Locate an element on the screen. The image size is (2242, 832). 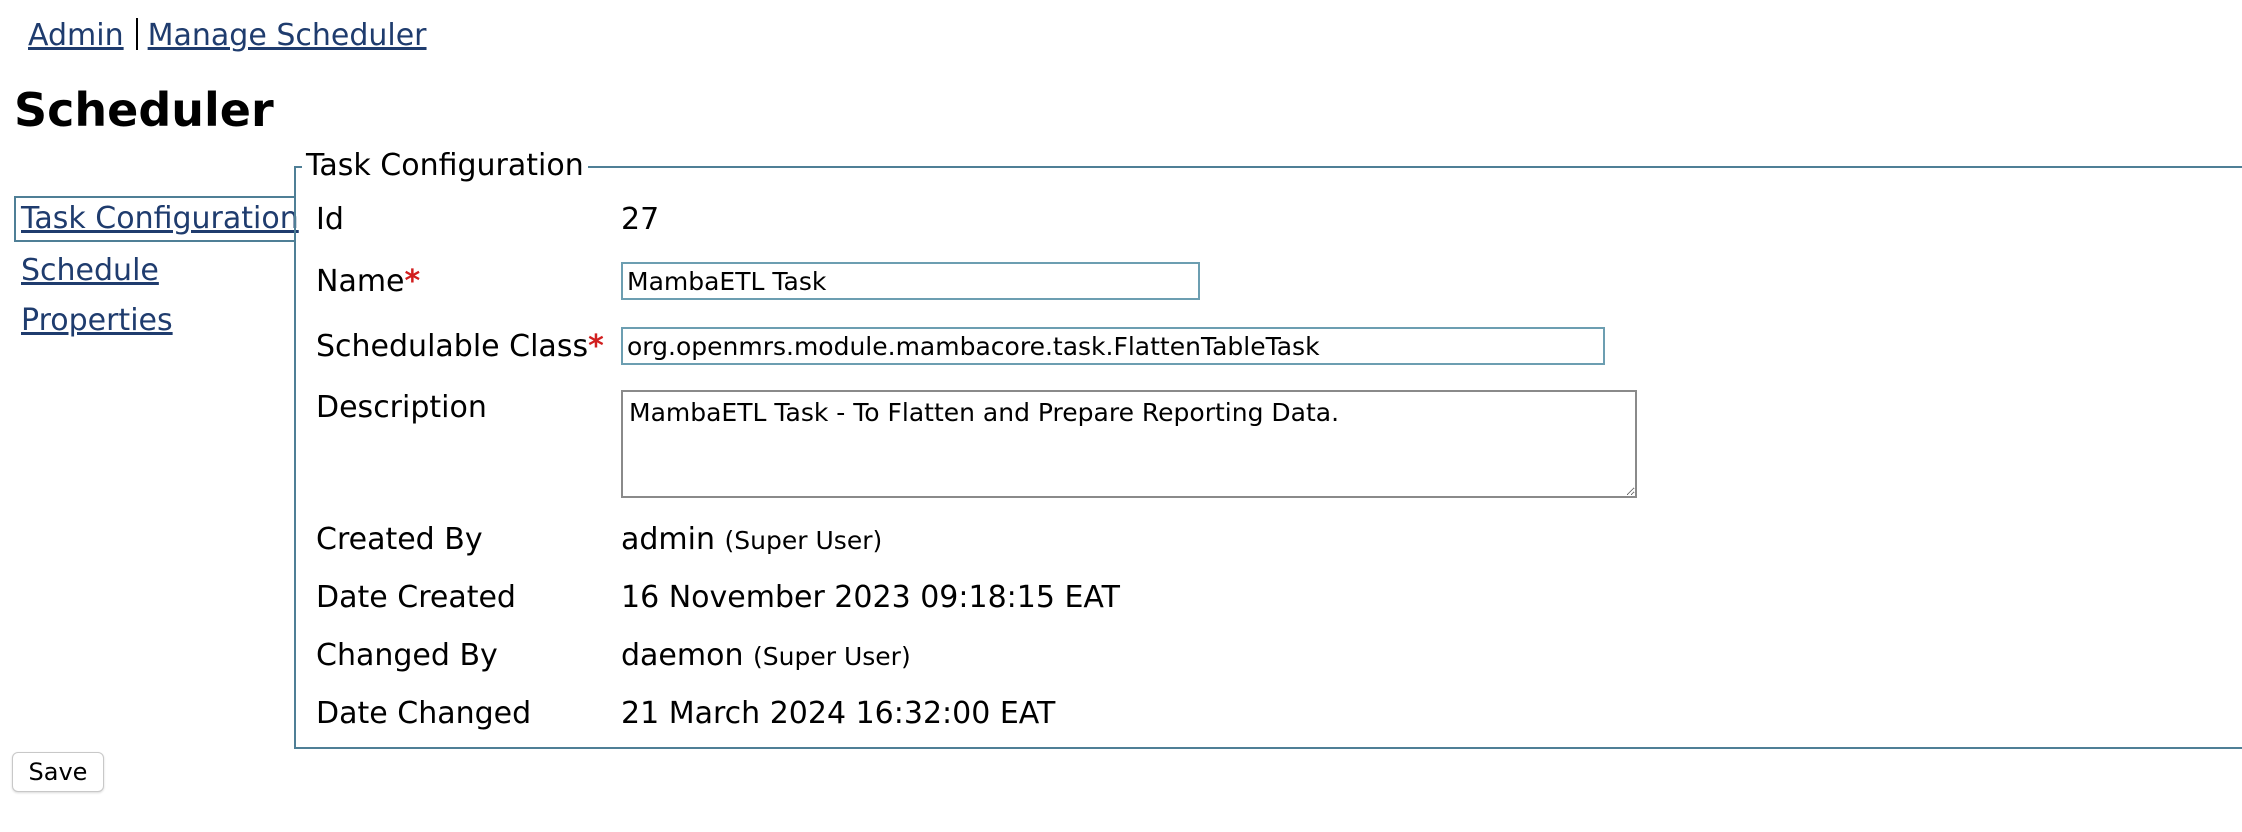
id-value: 27 is located at coordinates (640, 219).